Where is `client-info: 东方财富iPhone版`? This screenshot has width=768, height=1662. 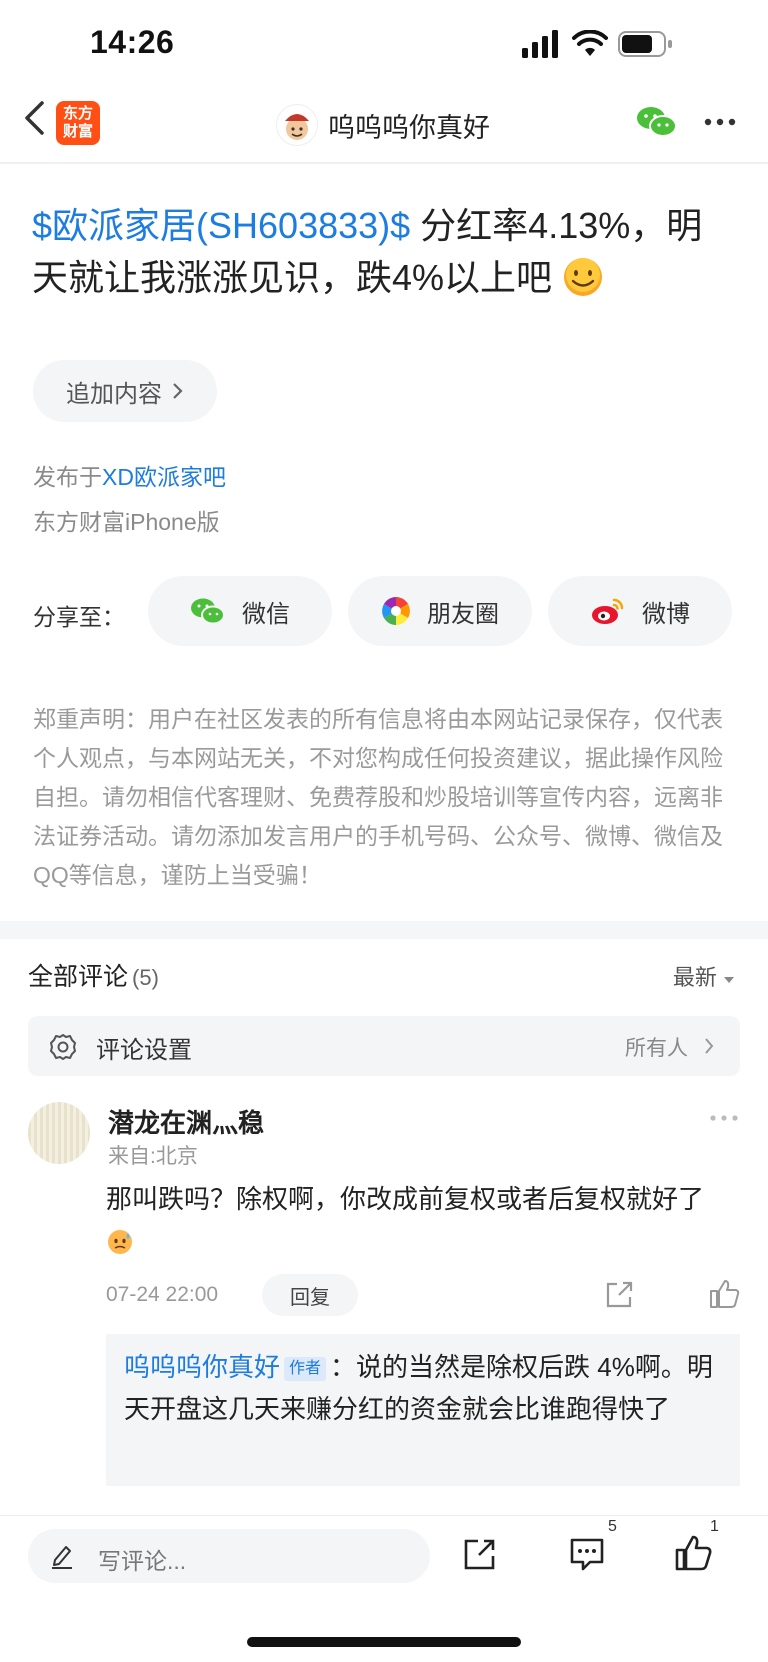
client-info: 东方财富iPhone版 is located at coordinates (126, 522).